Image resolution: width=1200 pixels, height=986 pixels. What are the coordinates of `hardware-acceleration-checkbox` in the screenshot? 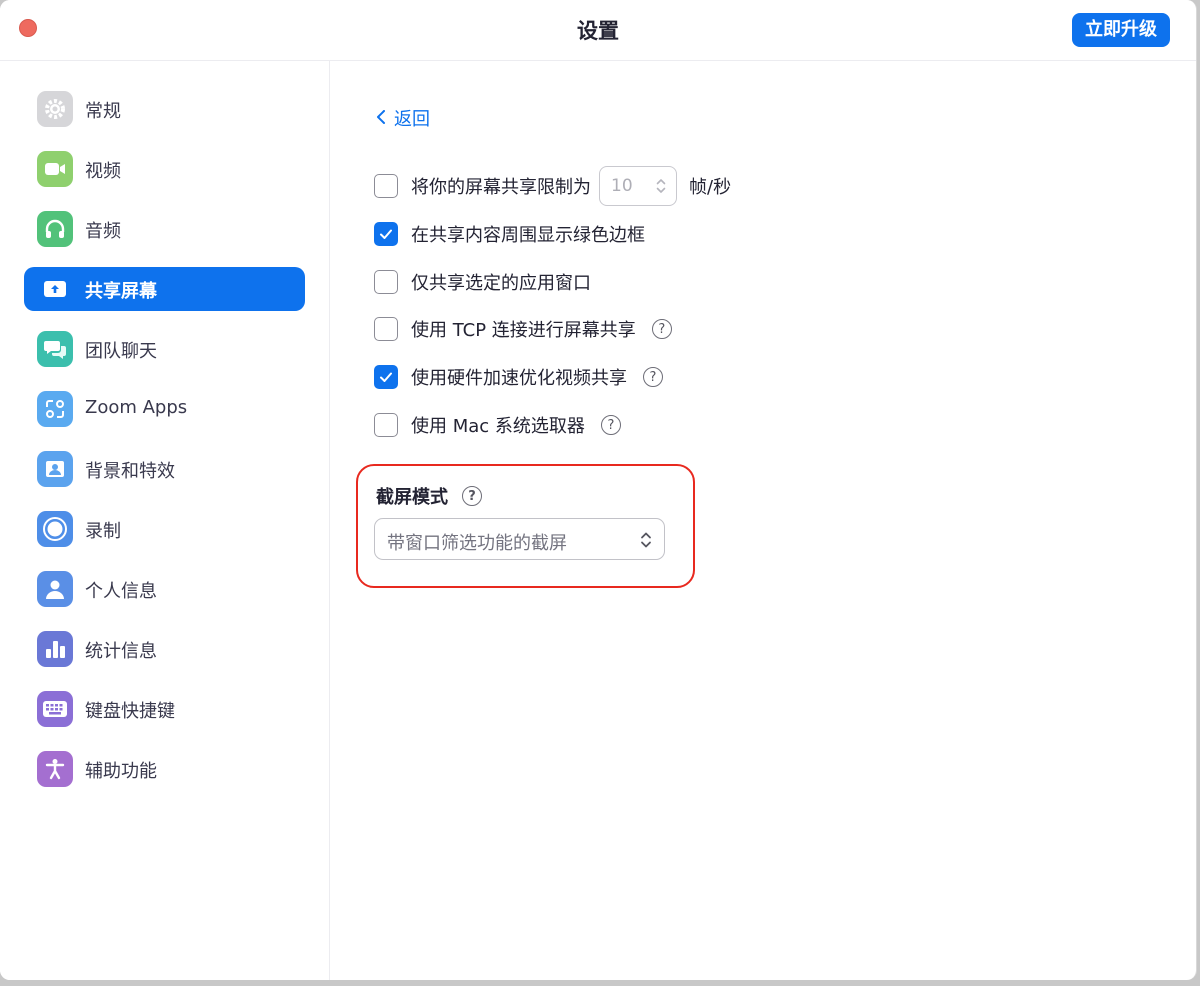 It's located at (386, 377).